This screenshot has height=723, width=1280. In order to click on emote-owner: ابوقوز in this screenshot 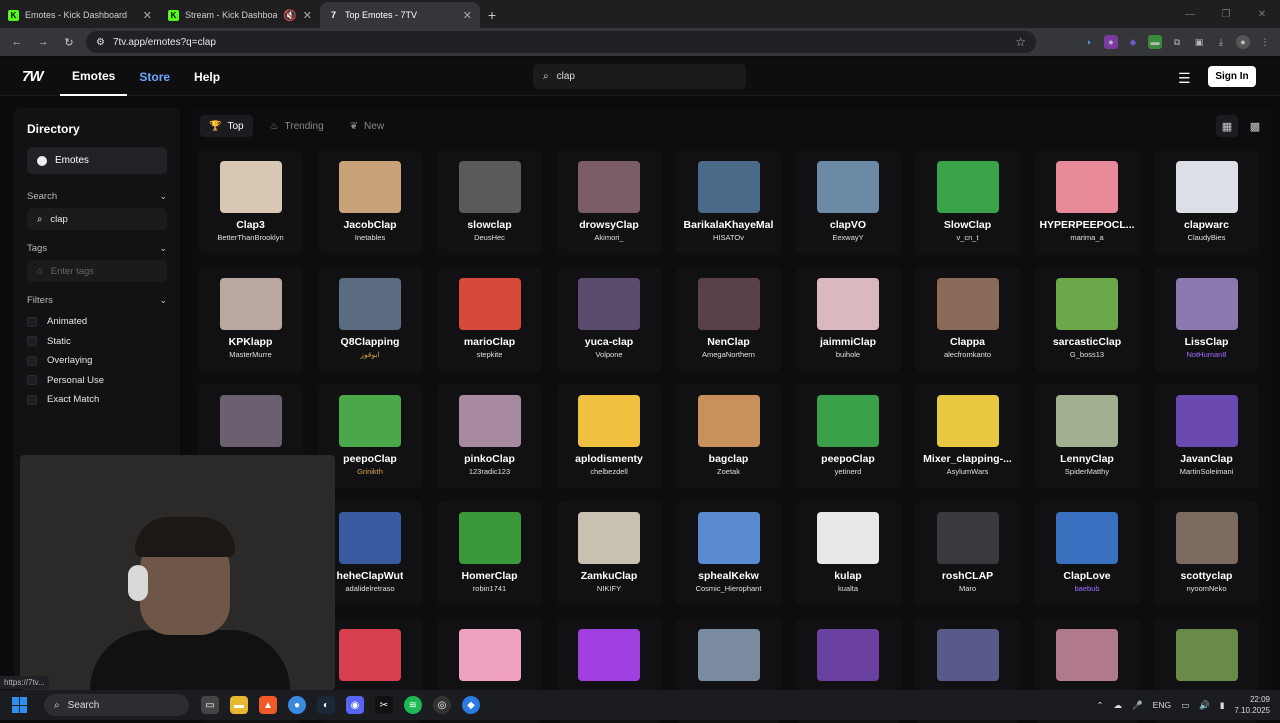, I will do `click(369, 354)`.